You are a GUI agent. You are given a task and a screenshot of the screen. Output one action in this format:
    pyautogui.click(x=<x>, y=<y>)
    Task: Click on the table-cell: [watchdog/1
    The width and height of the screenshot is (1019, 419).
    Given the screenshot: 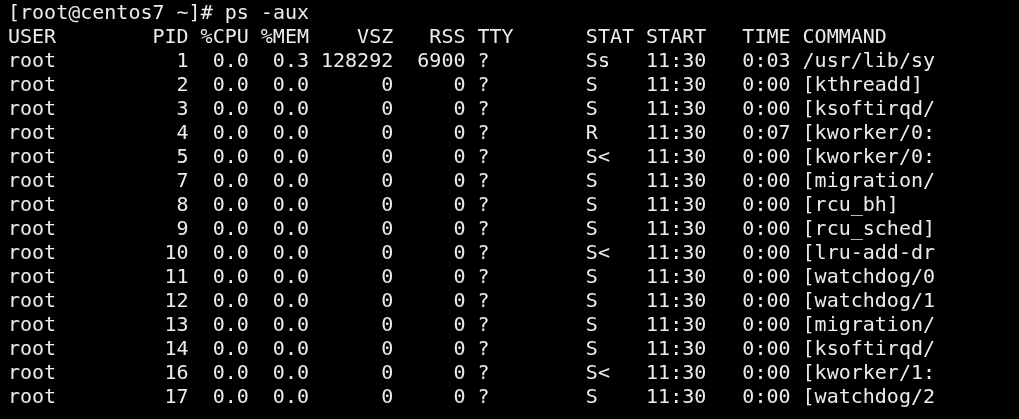 What is the action you would take?
    pyautogui.click(x=868, y=300)
    